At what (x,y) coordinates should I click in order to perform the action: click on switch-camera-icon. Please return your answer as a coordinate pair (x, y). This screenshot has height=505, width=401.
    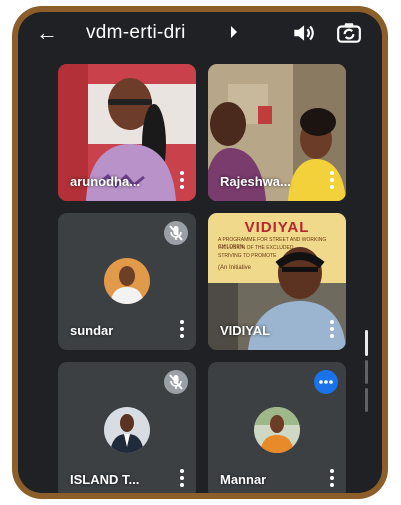
    Looking at the image, I should click on (349, 33).